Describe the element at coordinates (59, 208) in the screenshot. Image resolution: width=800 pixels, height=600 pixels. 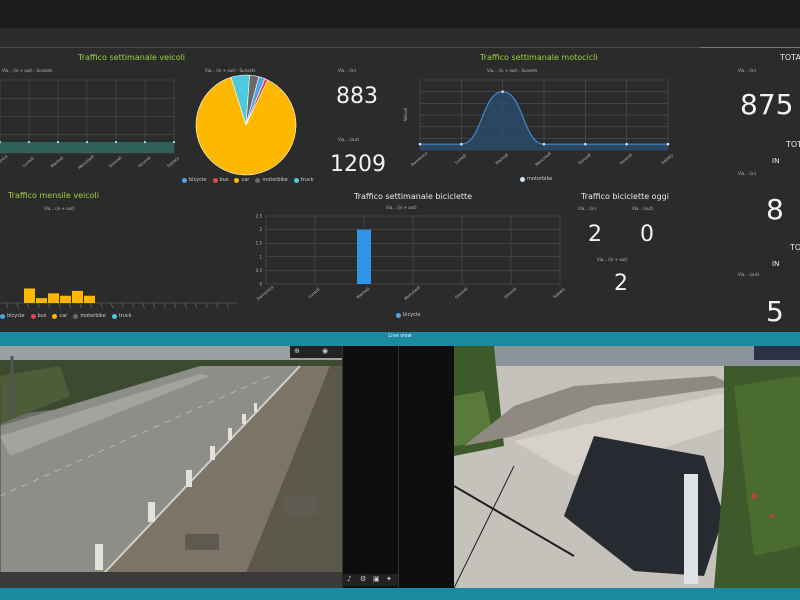
I see `monthly-vehicles-subtitle: Via... (in + out)` at that location.